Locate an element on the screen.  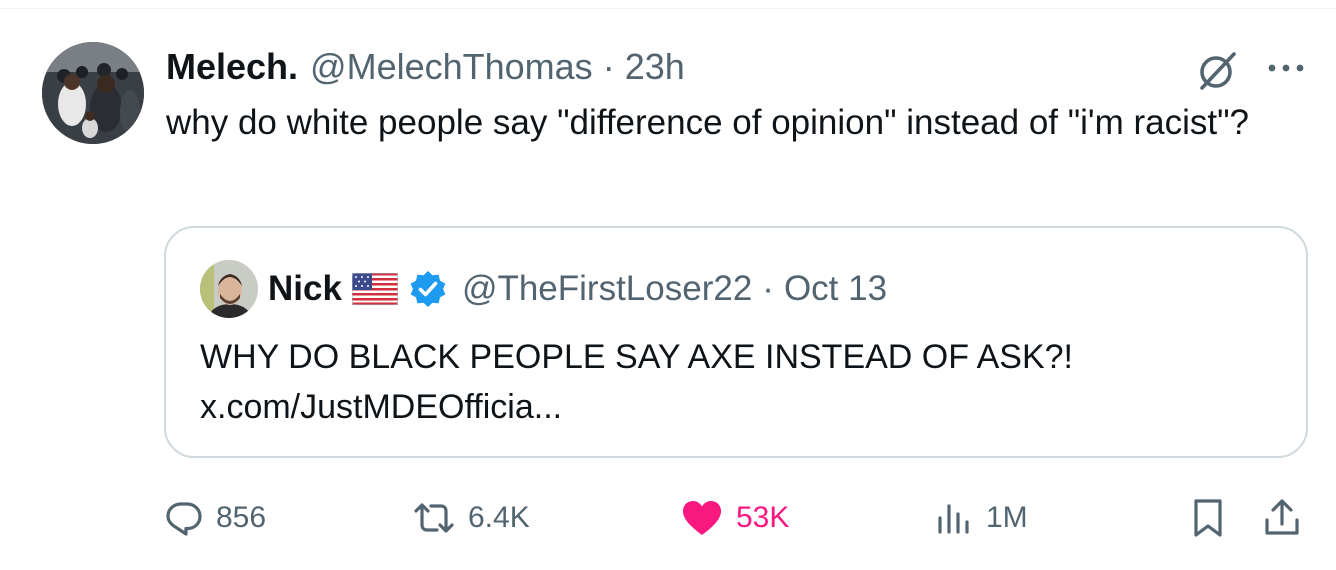
reply-button: 856 is located at coordinates (215, 518).